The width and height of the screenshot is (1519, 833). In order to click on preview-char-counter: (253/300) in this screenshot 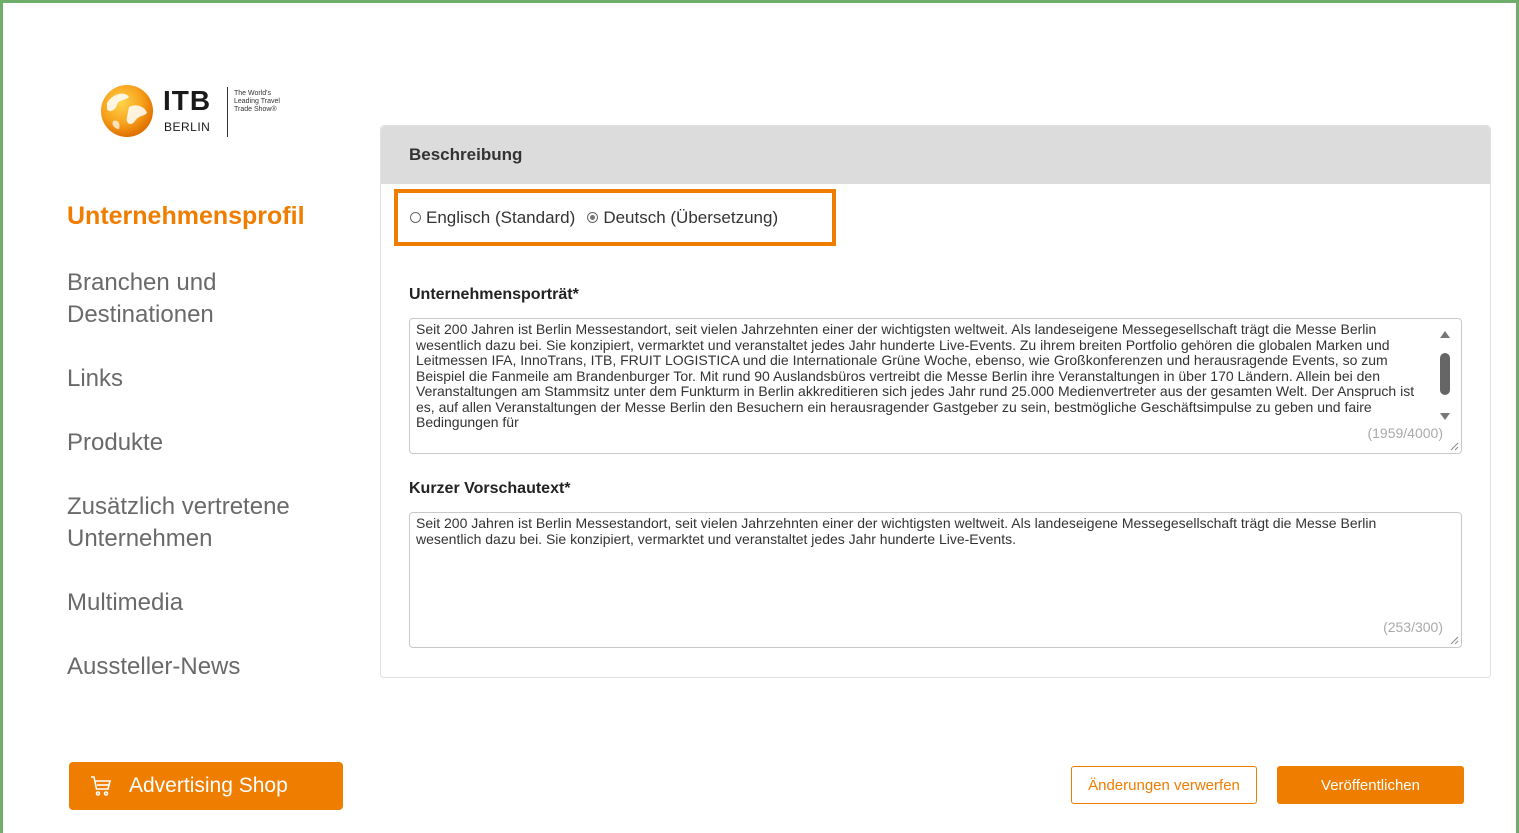, I will do `click(1413, 626)`.